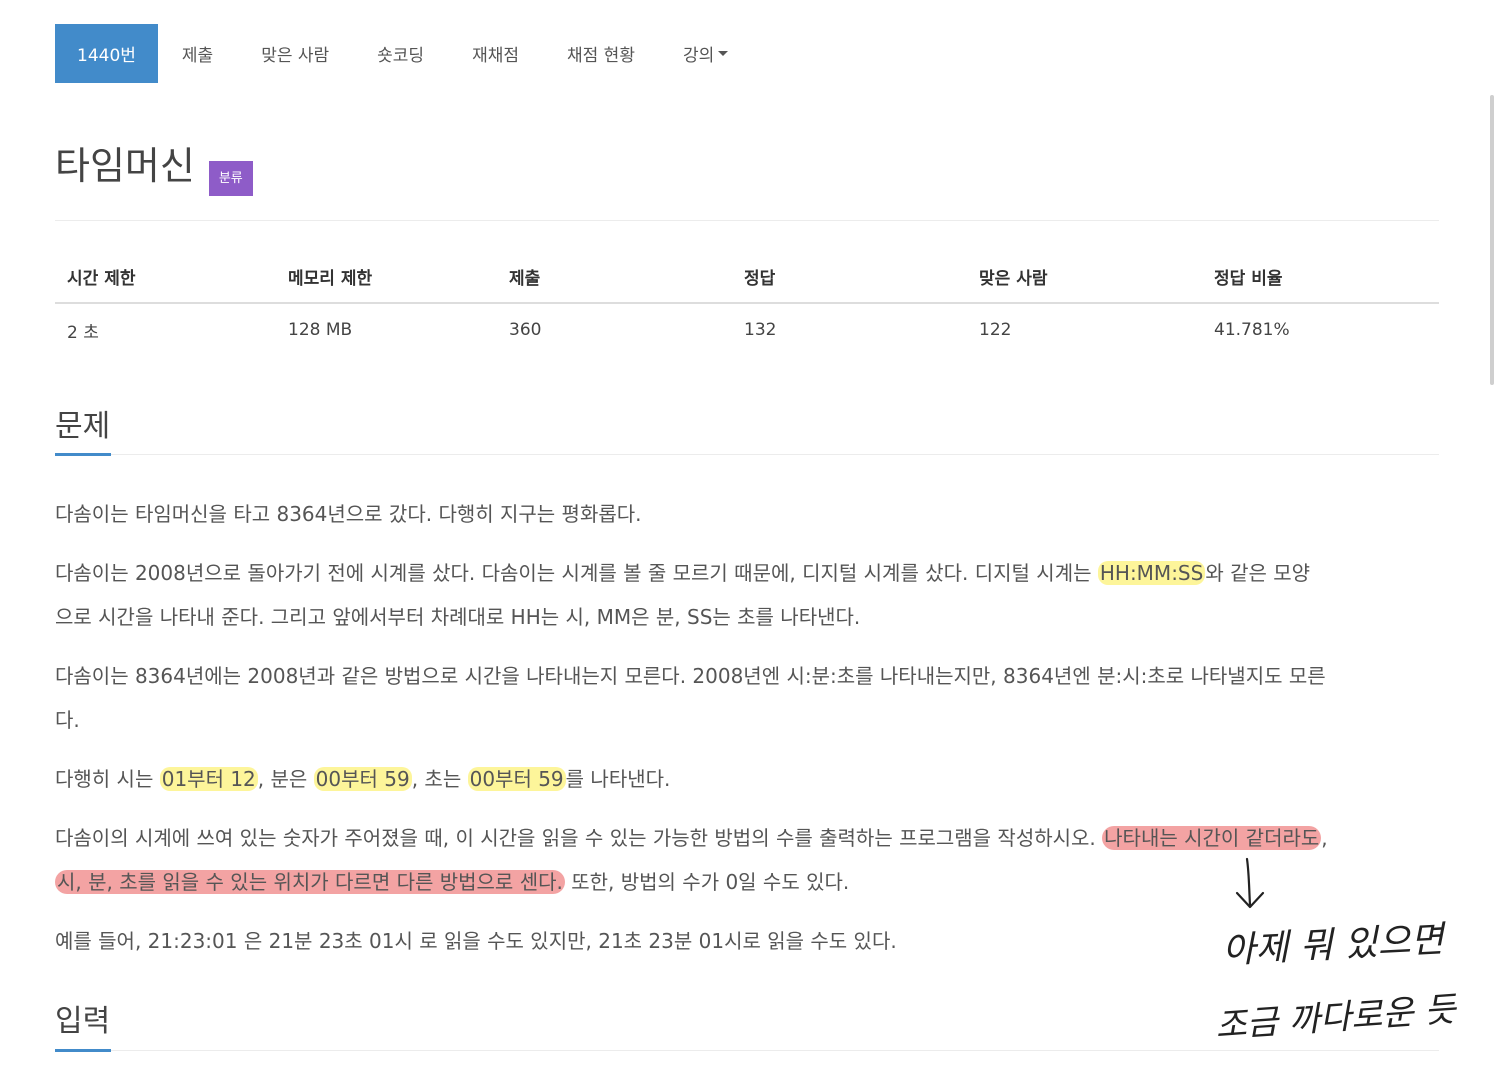  What do you see at coordinates (439, 779) in the screenshot?
I see `text: , 초는` at bounding box center [439, 779].